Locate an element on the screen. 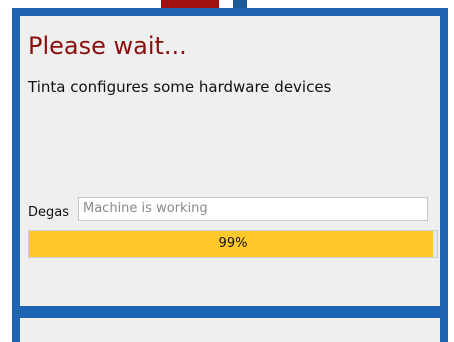 Image resolution: width=454 pixels, height=342 pixels. top-edge-blue-mark is located at coordinates (240, 4).